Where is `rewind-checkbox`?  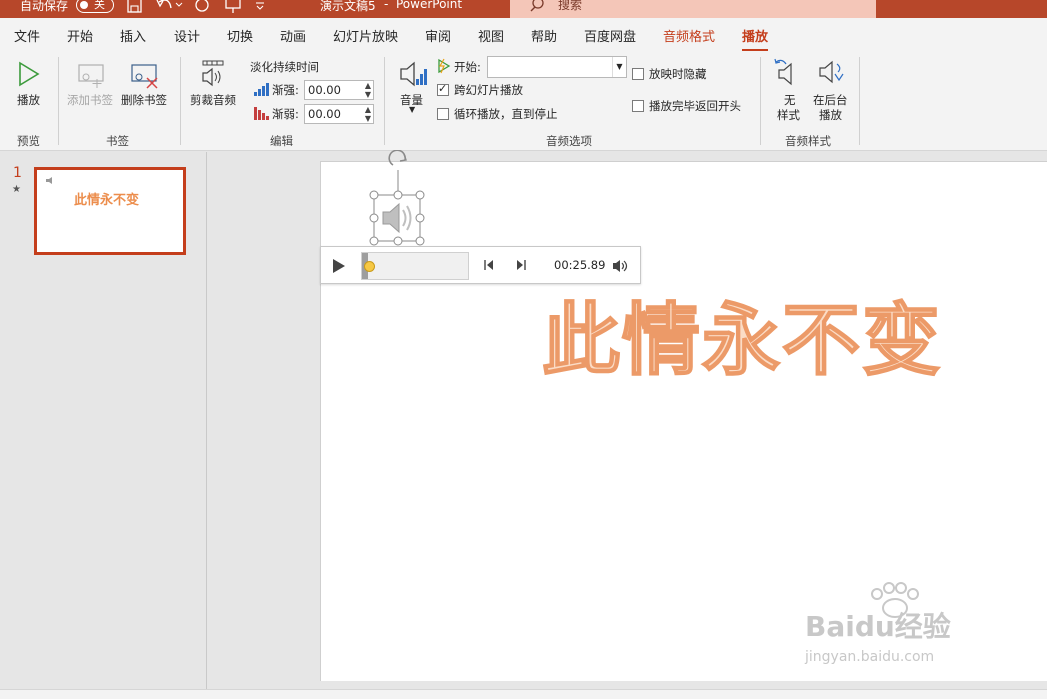 rewind-checkbox is located at coordinates (638, 106).